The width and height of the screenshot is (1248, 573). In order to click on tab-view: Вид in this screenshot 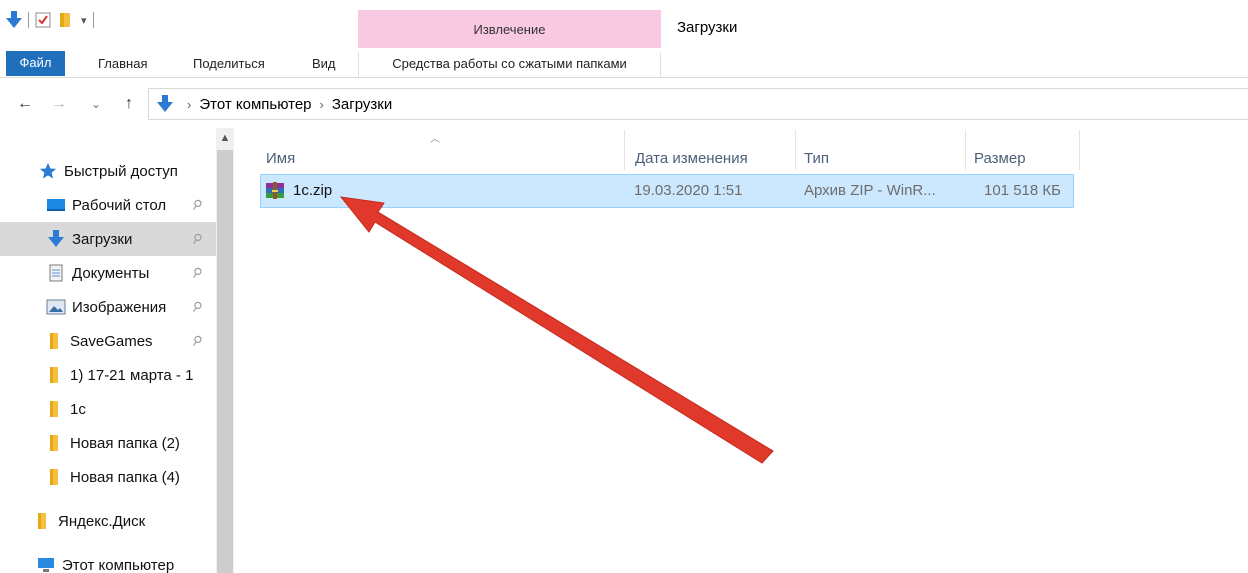, I will do `click(324, 65)`.